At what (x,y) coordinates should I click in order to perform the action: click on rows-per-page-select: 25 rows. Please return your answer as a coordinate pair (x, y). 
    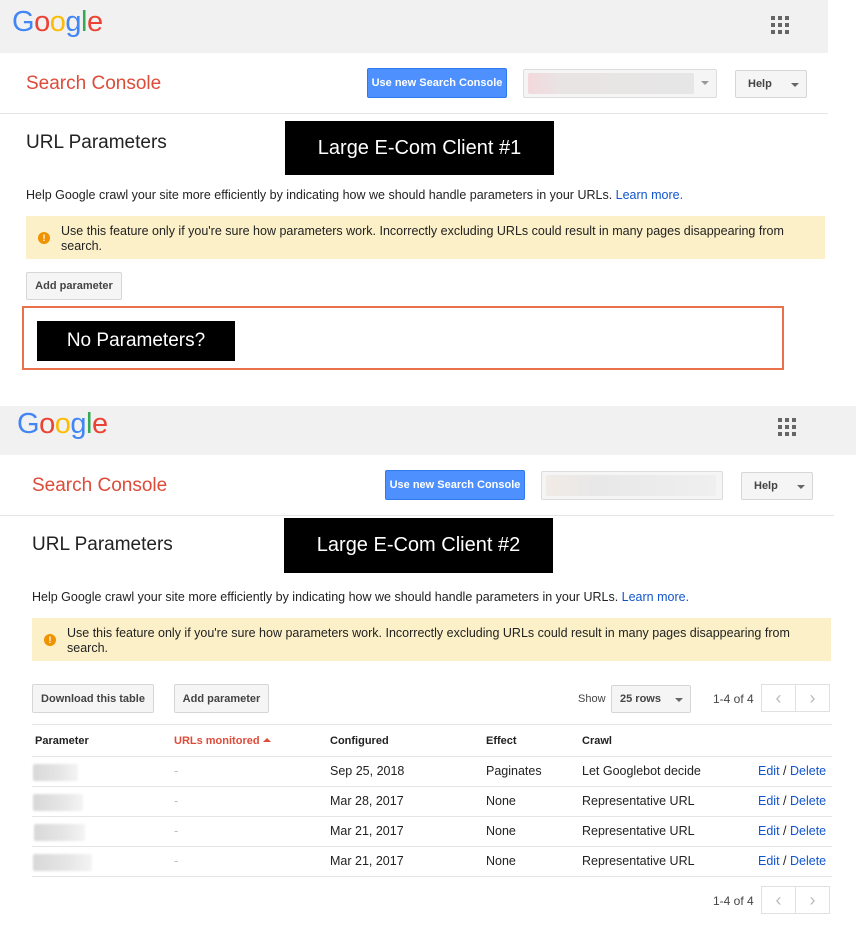
    Looking at the image, I should click on (651, 699).